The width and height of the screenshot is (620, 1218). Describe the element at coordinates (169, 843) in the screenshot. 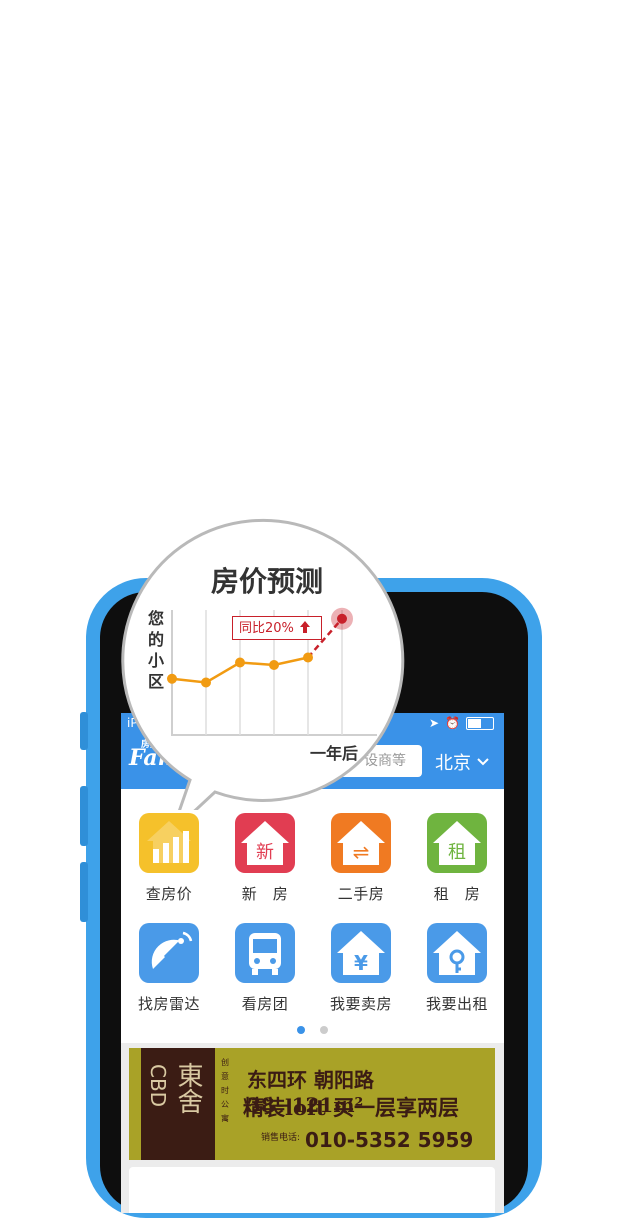

I see `chart-house-icon` at that location.